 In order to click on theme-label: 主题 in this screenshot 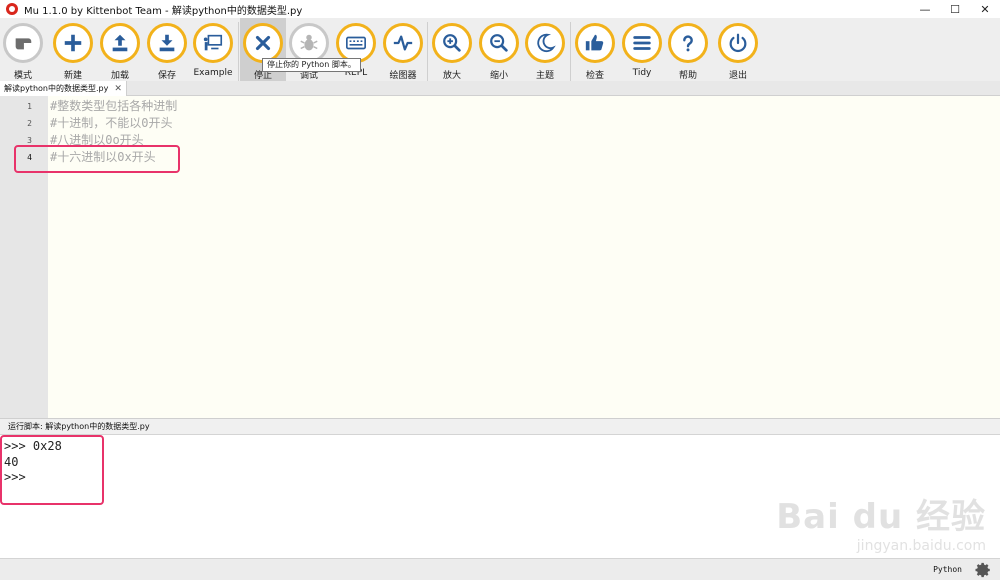, I will do `click(544, 76)`.